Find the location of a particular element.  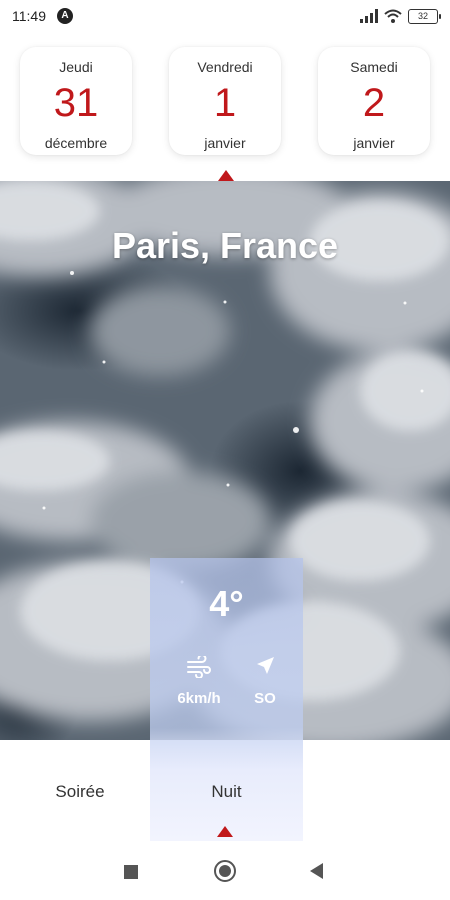

app-notification-icon: A is located at coordinates (65, 16).